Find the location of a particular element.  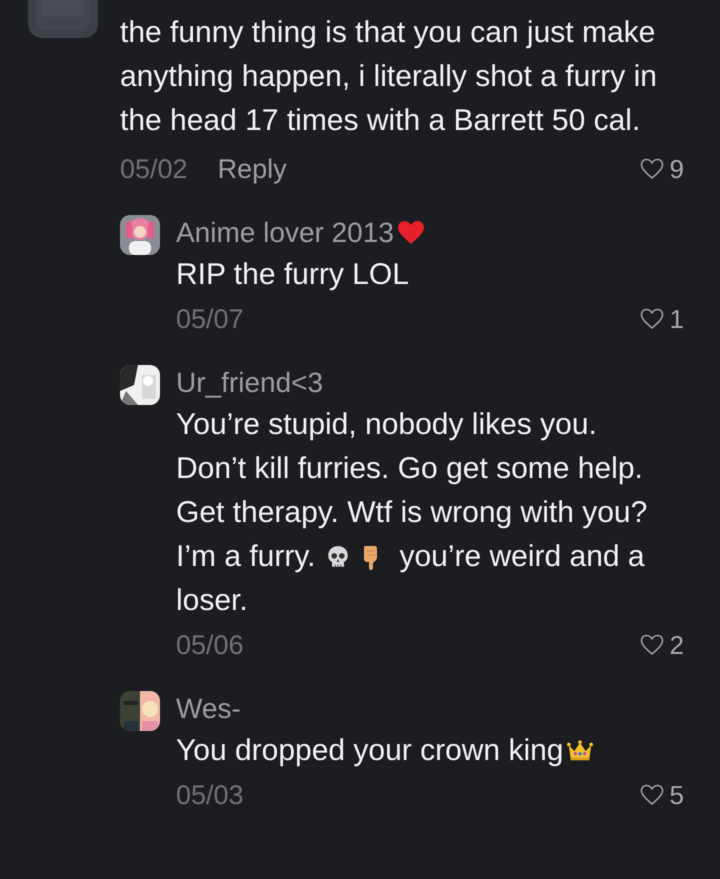

reply-text: you’re weird and a is located at coordinates (522, 557).